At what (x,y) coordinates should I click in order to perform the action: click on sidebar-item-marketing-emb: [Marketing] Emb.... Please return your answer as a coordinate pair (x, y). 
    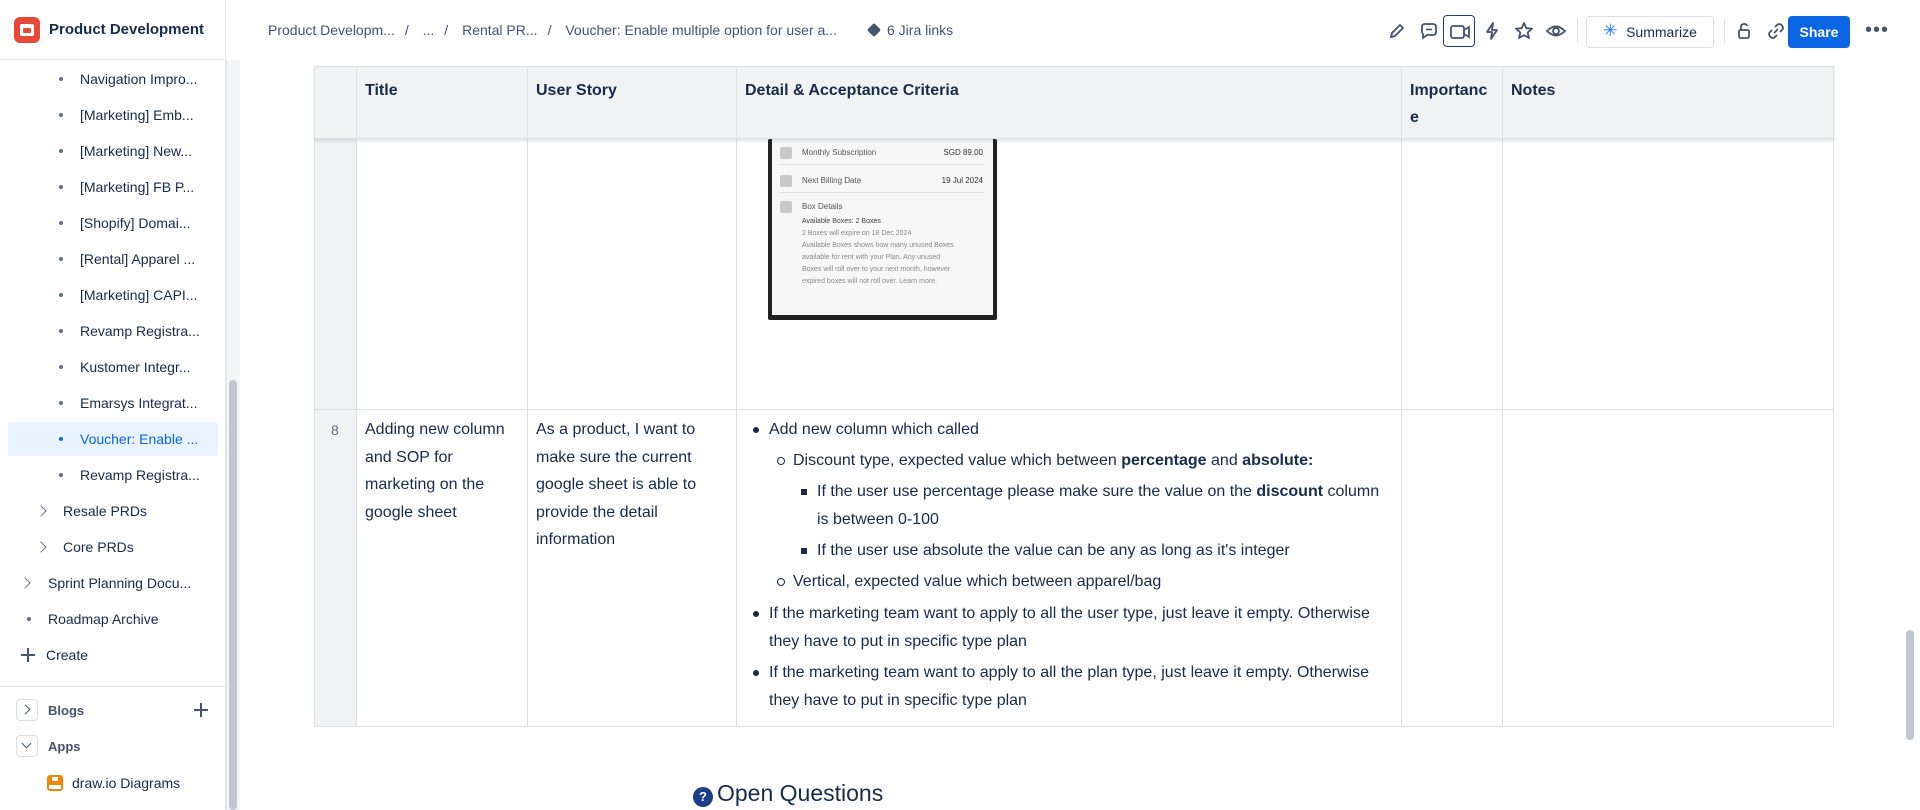
    Looking at the image, I should click on (113, 115).